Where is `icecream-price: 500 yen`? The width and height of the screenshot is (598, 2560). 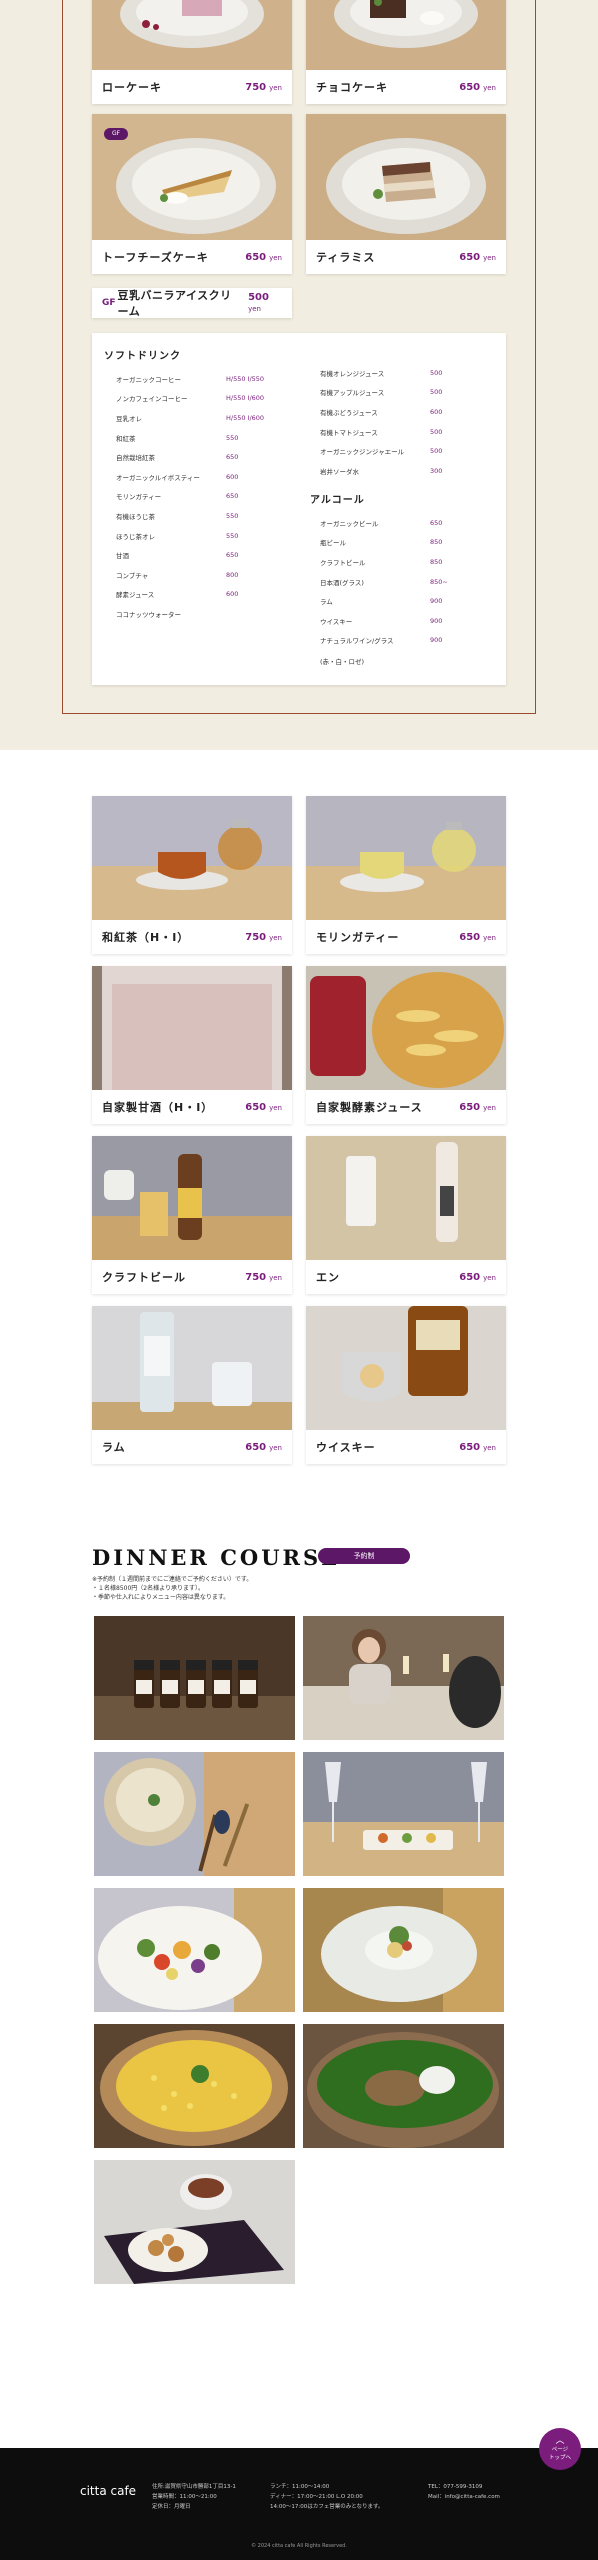
icecream-price: 500 yen is located at coordinates (258, 302).